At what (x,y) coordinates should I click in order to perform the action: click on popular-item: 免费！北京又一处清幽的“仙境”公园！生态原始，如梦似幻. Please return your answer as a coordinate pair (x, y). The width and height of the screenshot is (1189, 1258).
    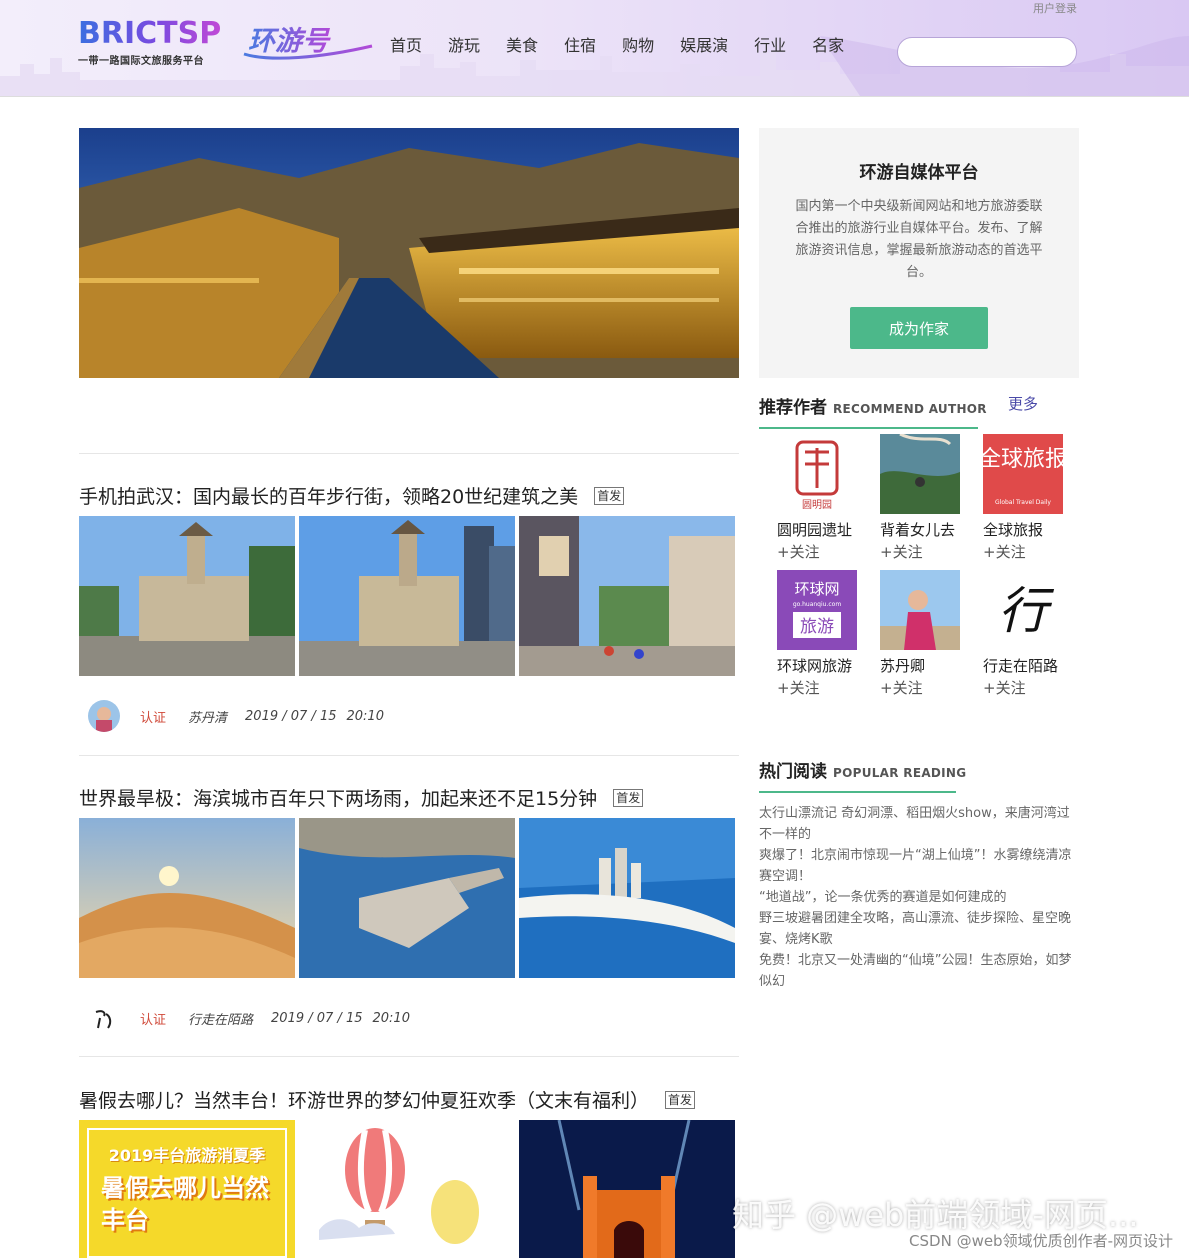
    Looking at the image, I should click on (920, 971).